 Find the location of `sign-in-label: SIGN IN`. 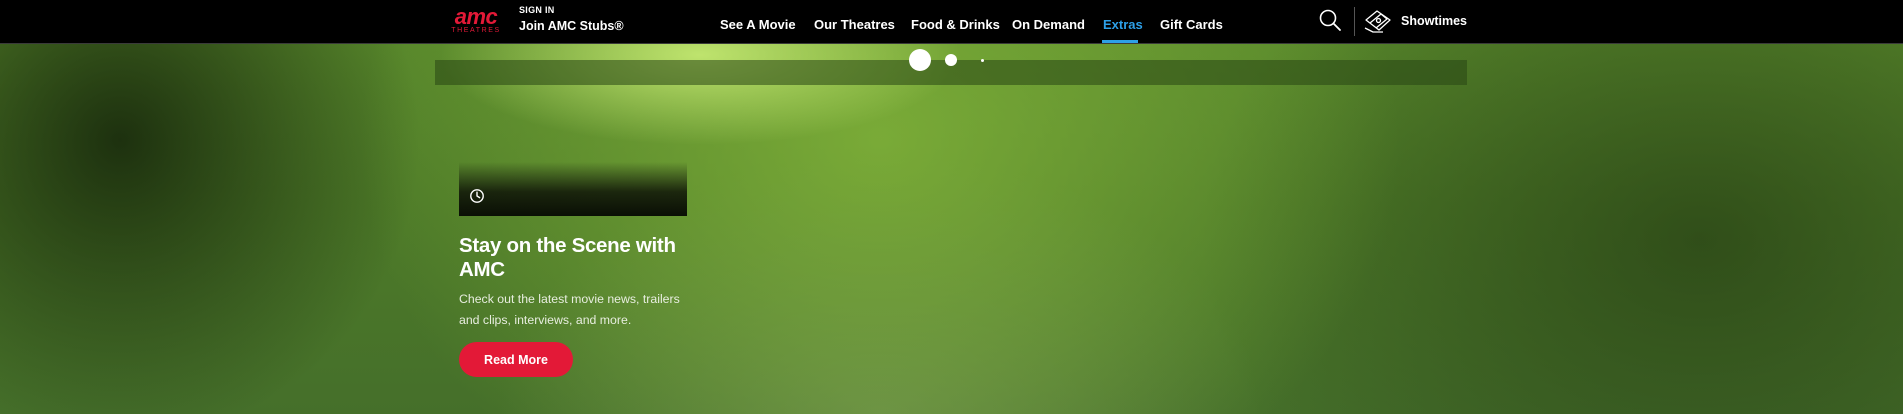

sign-in-label: SIGN IN is located at coordinates (537, 10).